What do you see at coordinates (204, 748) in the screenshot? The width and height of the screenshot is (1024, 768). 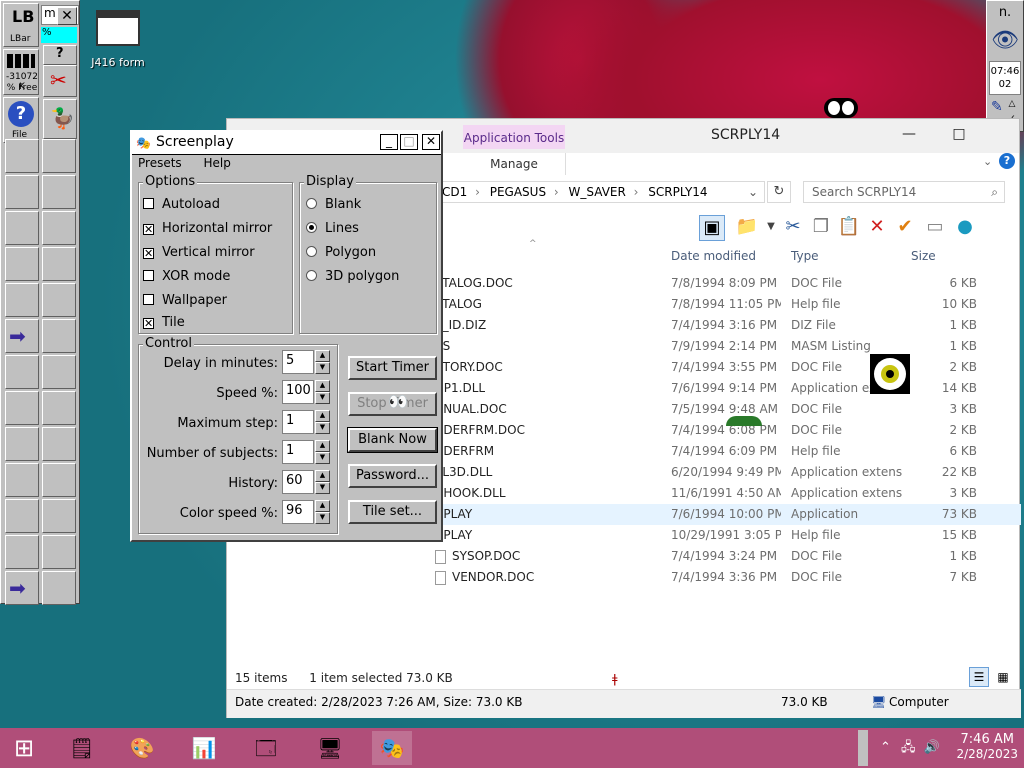 I see `chart-app-icon: 📊` at bounding box center [204, 748].